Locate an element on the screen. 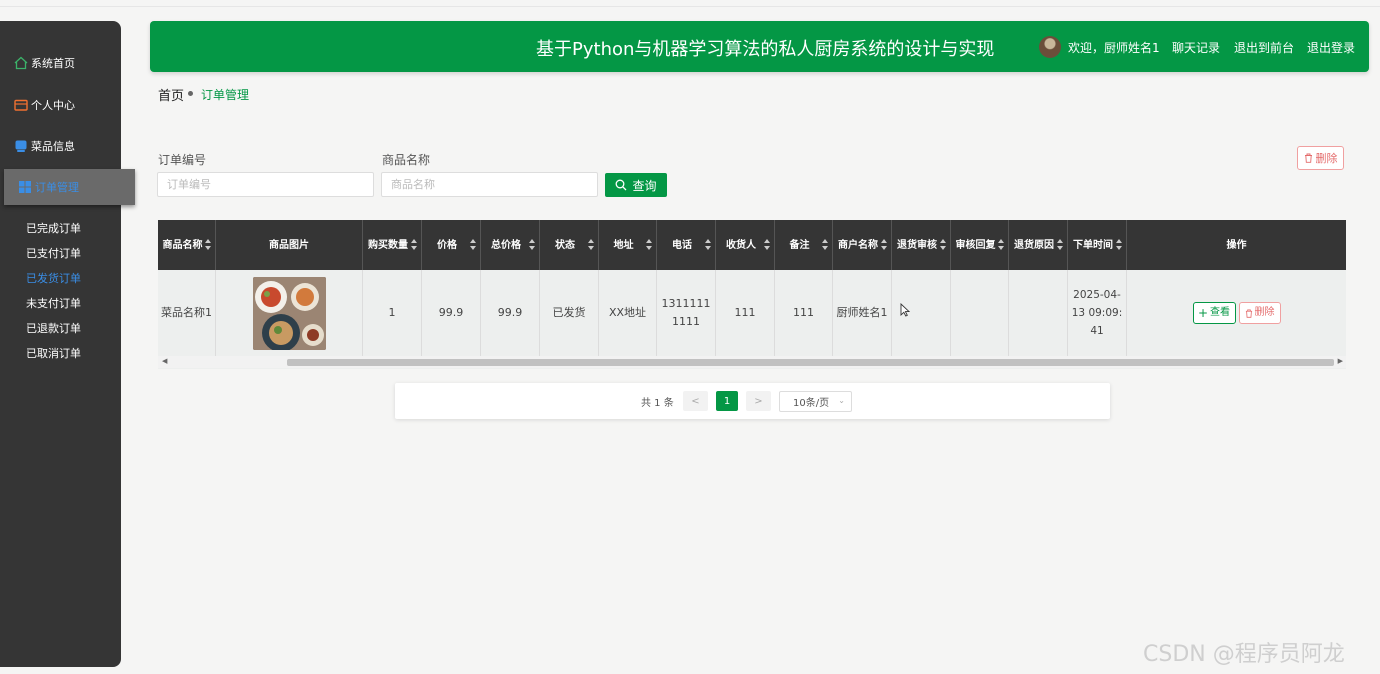 The height and width of the screenshot is (674, 1380). product-name-input is located at coordinates (489, 184).